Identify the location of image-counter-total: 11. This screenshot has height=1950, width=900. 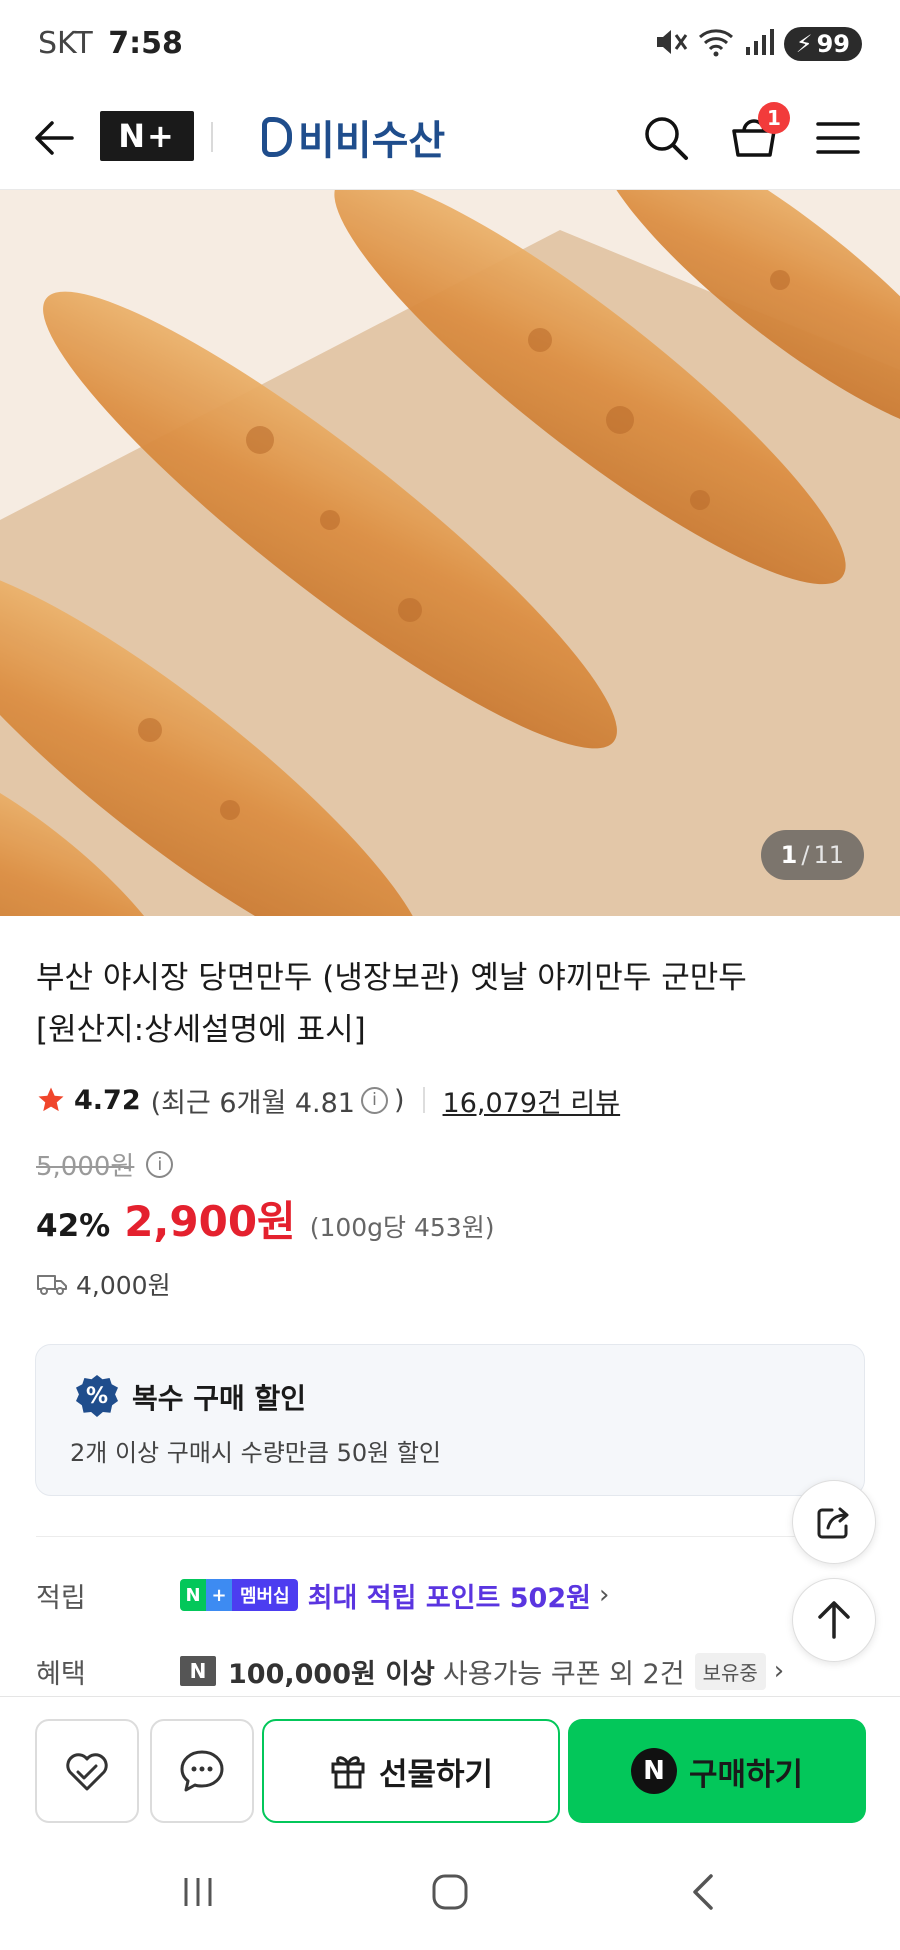
(828, 855).